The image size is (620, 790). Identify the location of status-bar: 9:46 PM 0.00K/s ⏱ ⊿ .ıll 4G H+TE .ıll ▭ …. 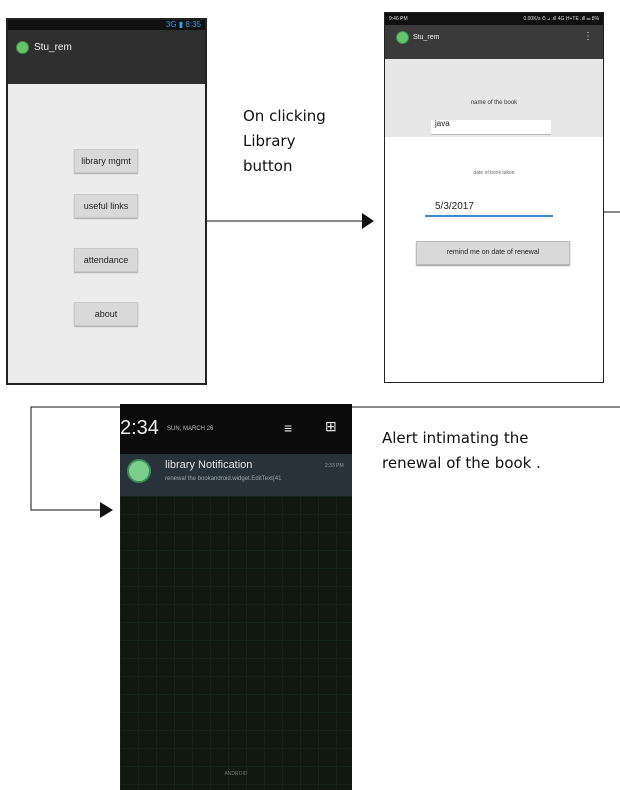
(494, 19).